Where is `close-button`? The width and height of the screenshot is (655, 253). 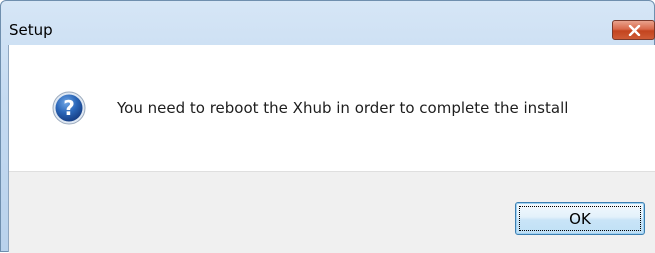 close-button is located at coordinates (633, 30).